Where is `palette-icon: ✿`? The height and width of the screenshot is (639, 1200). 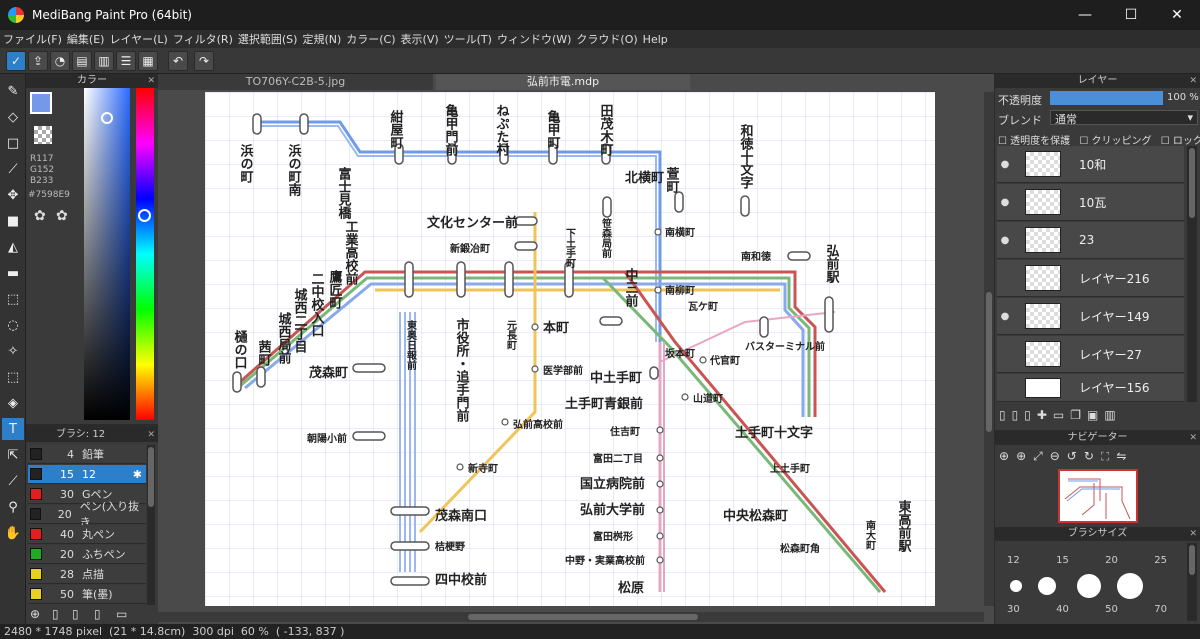
palette-icon: ✿ is located at coordinates (40, 216).